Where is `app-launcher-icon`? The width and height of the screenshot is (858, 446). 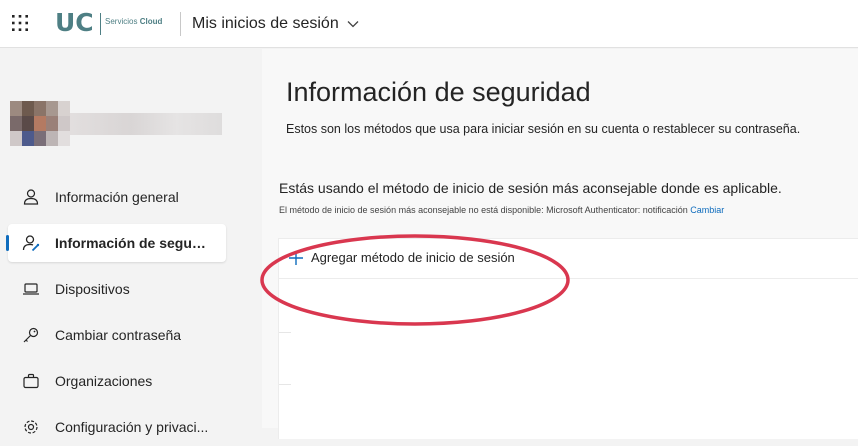 app-launcher-icon is located at coordinates (20, 23).